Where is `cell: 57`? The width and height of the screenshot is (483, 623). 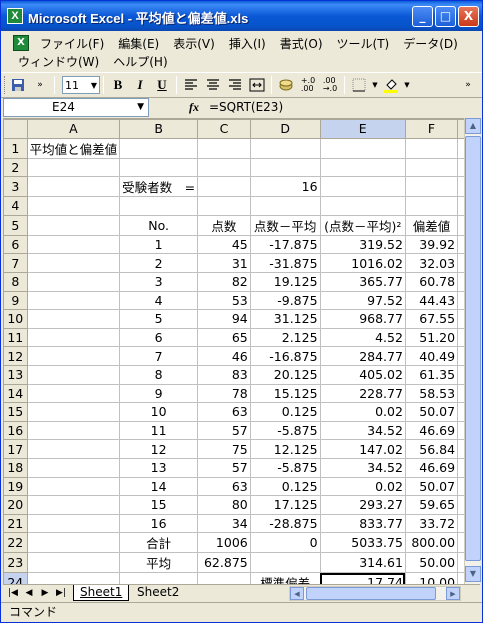 cell: 57 is located at coordinates (224, 467).